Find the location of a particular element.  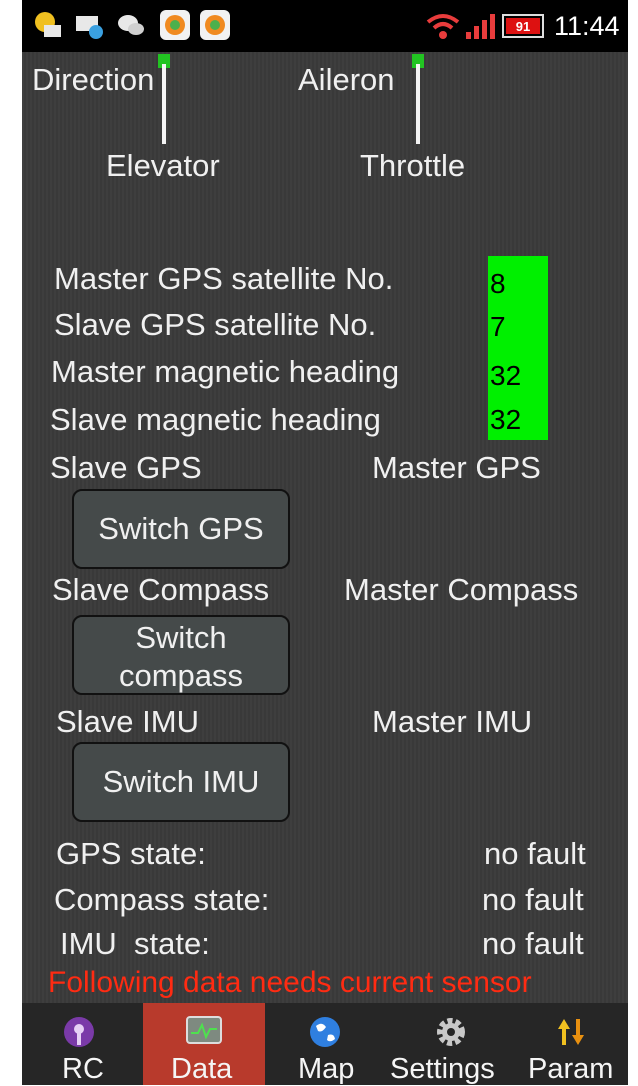

arrows-icon is located at coordinates (571, 1032).